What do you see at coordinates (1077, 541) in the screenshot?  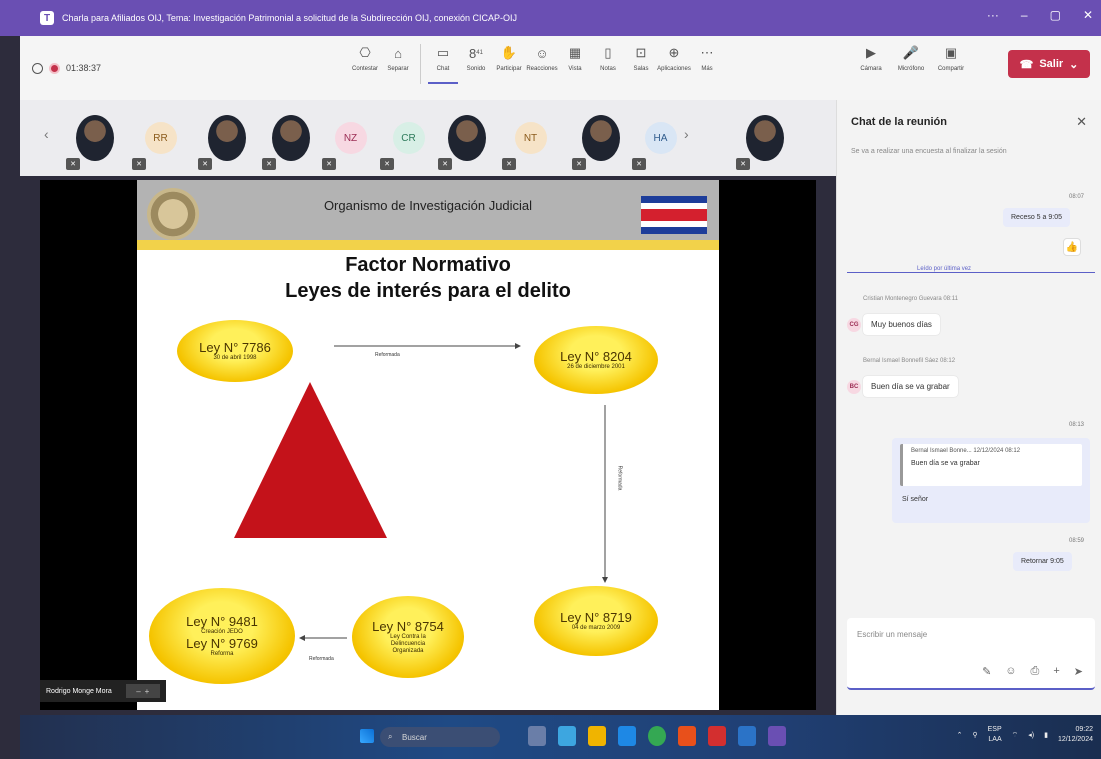 I see `message-time: 08:59` at bounding box center [1077, 541].